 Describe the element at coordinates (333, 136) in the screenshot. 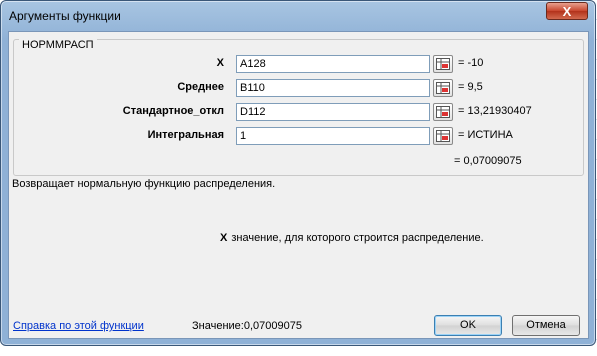

I see `arg-input-cumulative: 1` at that location.